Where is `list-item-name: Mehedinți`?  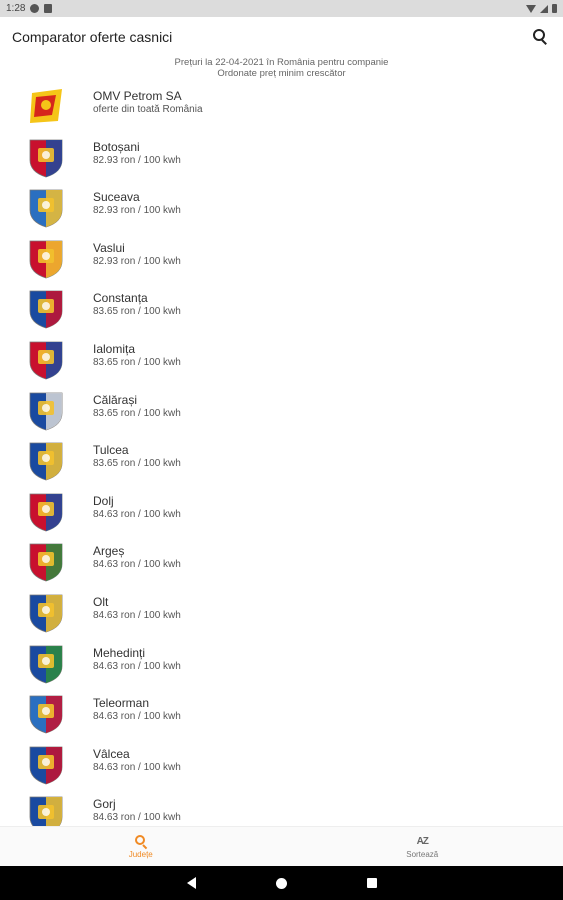
list-item-name: Mehedinți is located at coordinates (119, 652).